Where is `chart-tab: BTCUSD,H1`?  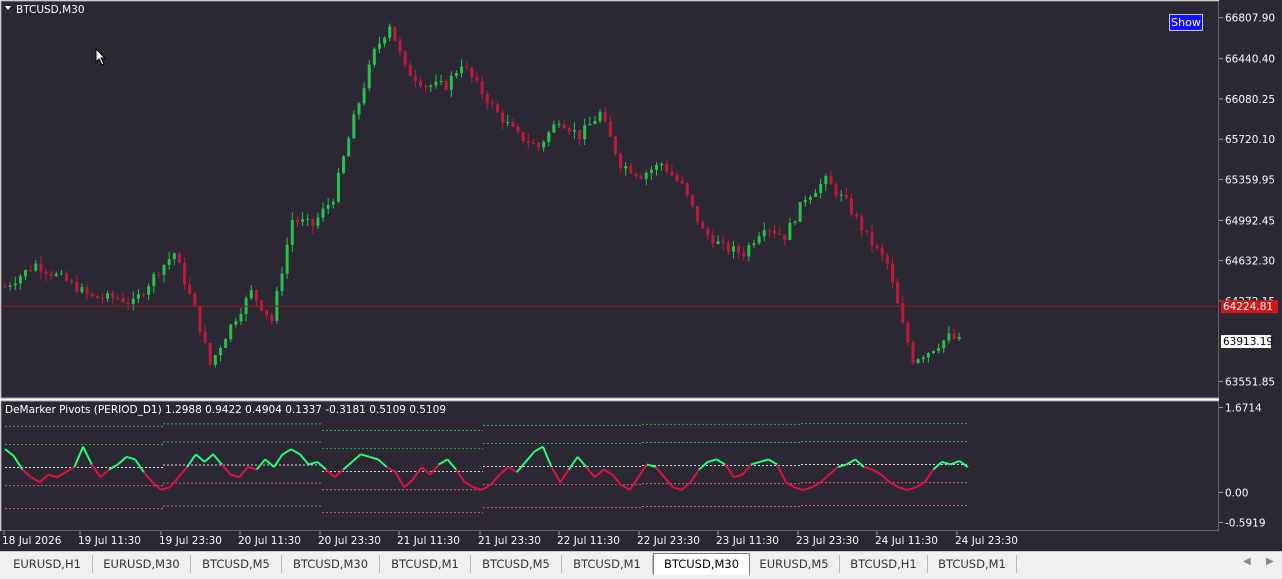 chart-tab: BTCUSD,H1 is located at coordinates (884, 564).